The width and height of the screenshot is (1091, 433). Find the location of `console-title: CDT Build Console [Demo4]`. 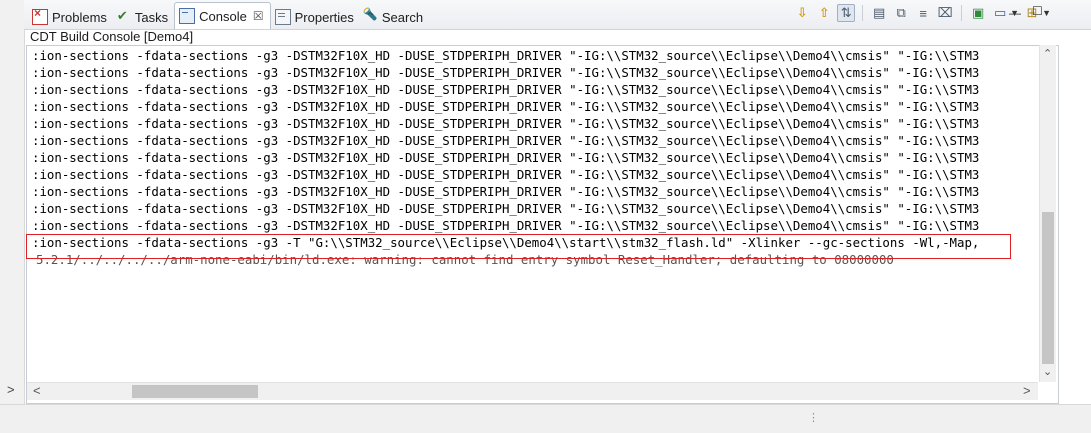

console-title: CDT Build Console [Demo4] is located at coordinates (112, 36).